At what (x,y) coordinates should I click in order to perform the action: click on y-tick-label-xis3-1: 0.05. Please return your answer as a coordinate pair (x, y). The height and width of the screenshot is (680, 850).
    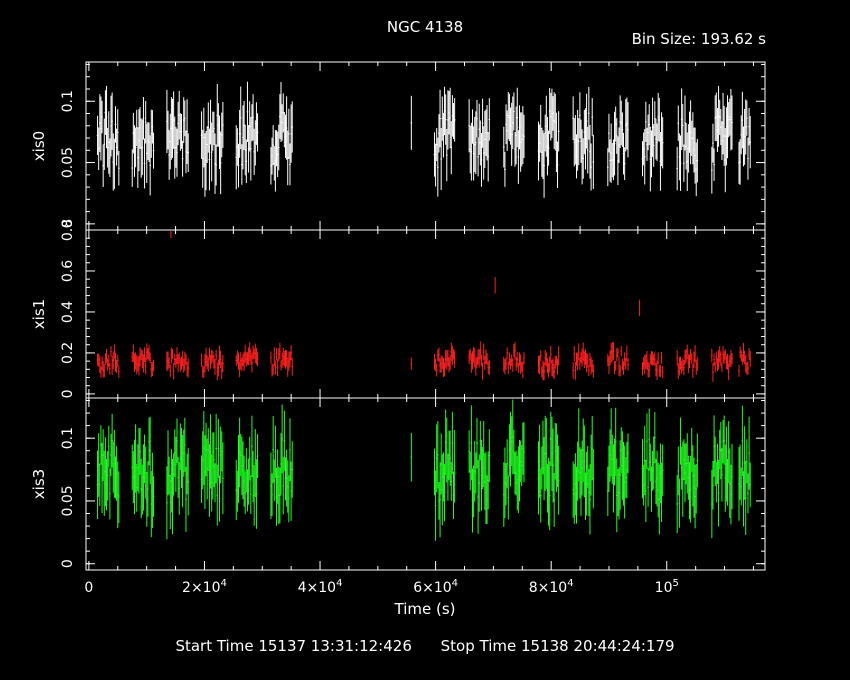
    Looking at the image, I should click on (68, 500).